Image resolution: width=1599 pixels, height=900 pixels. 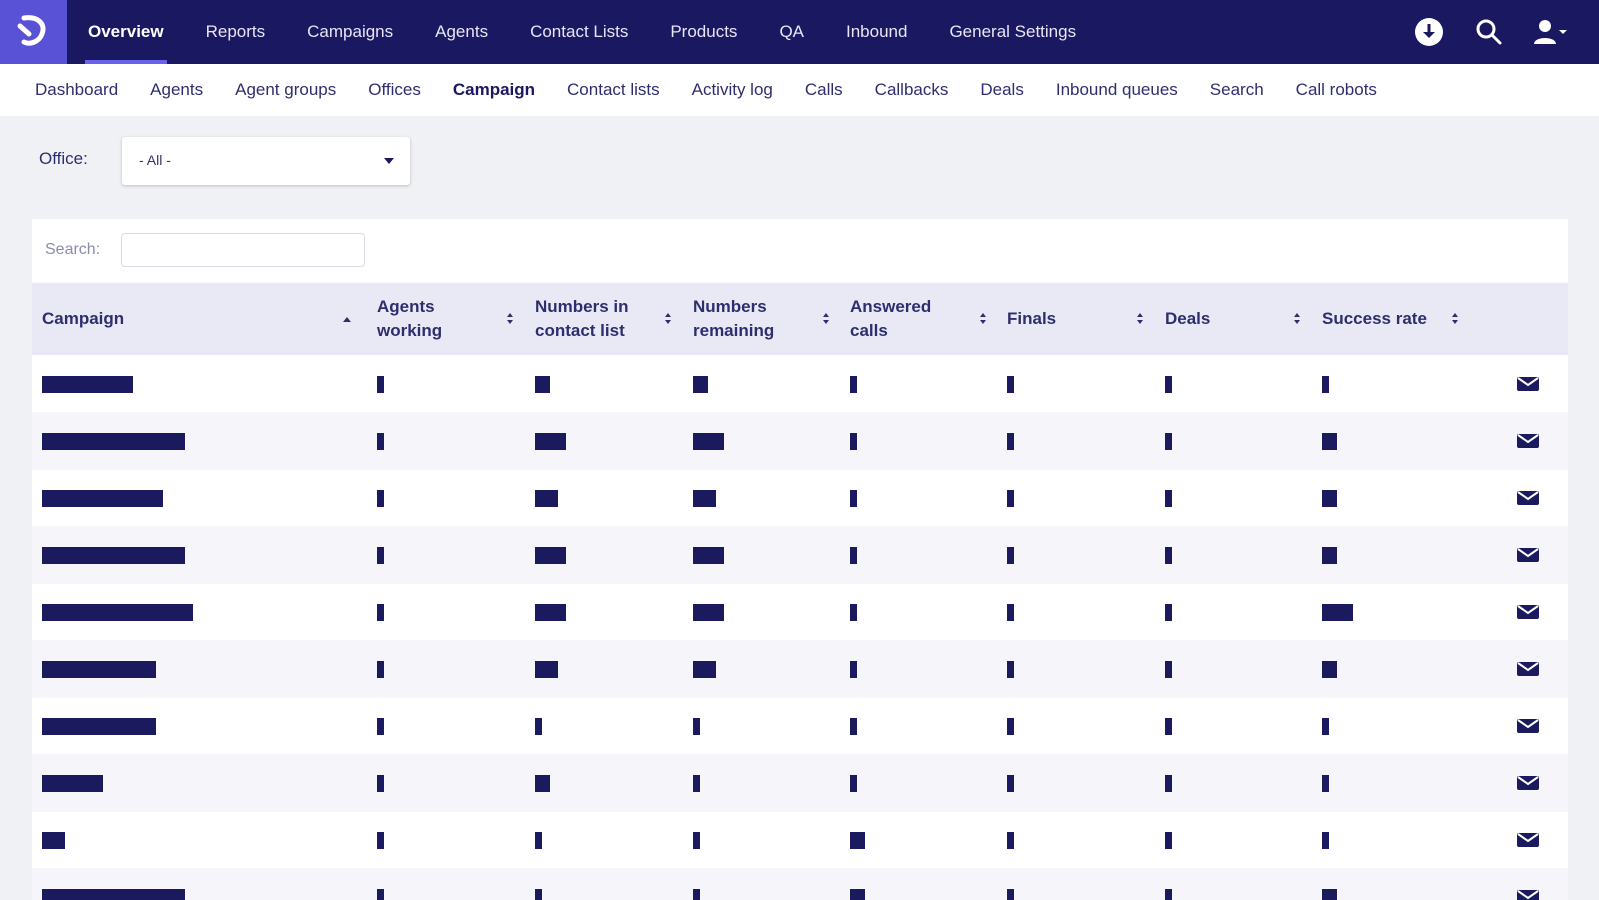 I want to click on column-header-numbers-remaining: Numbers remaining, so click(x=750, y=319).